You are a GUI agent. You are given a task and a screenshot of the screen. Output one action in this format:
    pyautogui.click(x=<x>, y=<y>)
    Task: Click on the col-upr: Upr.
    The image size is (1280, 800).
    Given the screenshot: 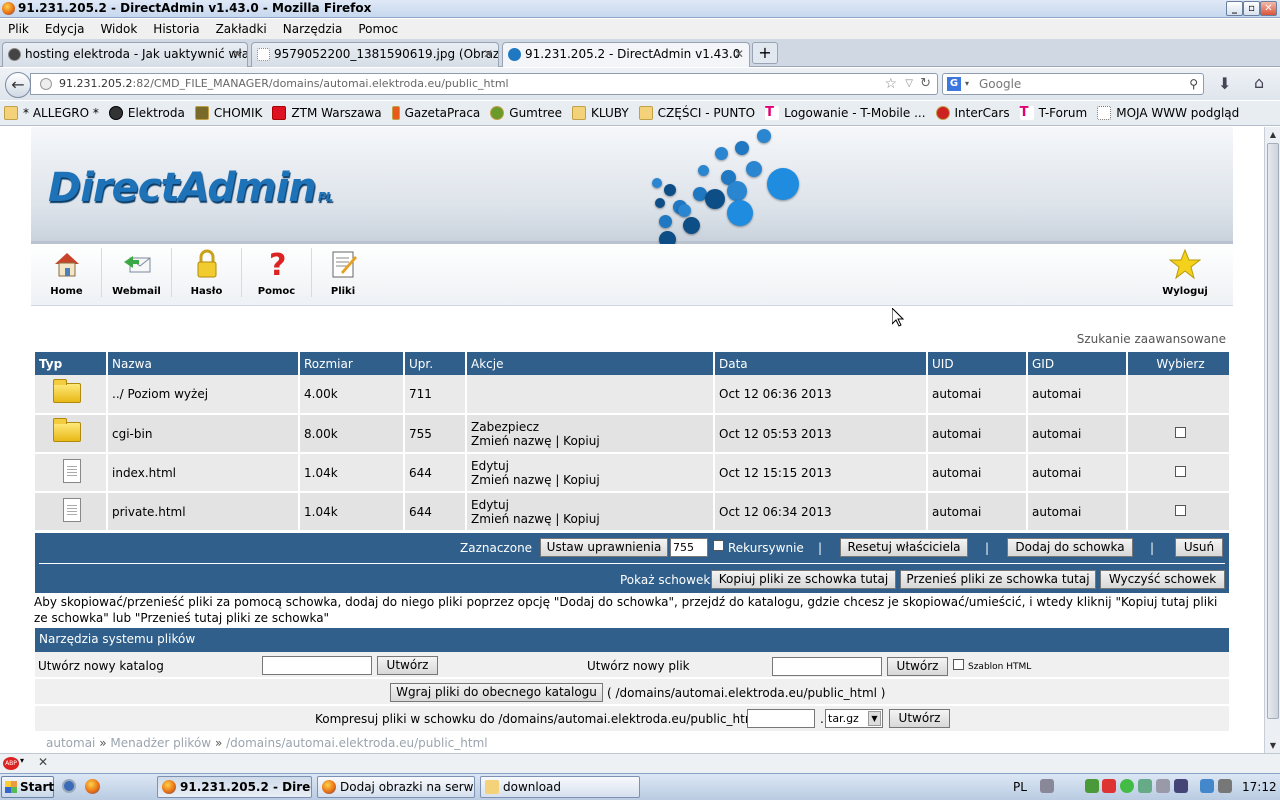 What is the action you would take?
    pyautogui.click(x=435, y=363)
    